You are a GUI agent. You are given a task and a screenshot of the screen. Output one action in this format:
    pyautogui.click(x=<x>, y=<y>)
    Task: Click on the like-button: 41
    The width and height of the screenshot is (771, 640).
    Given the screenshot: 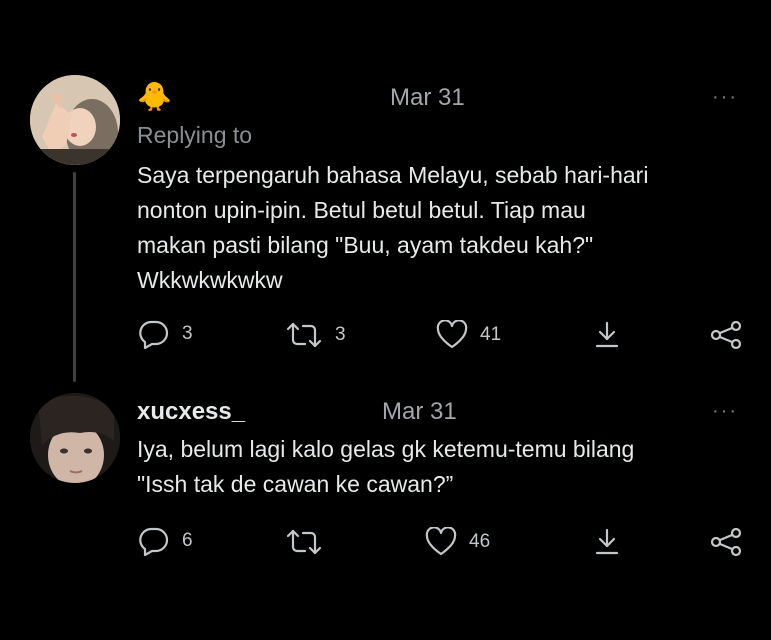 What is the action you would take?
    pyautogui.click(x=468, y=335)
    